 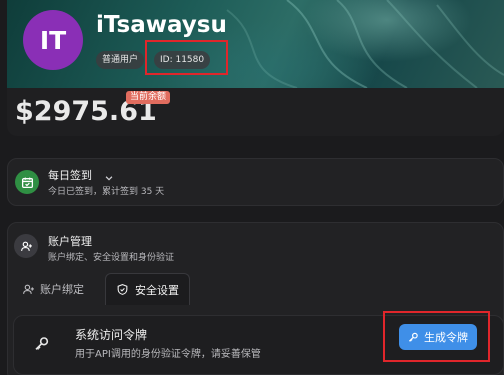 I want to click on user-id-badge: ID: 11580, so click(x=182, y=60).